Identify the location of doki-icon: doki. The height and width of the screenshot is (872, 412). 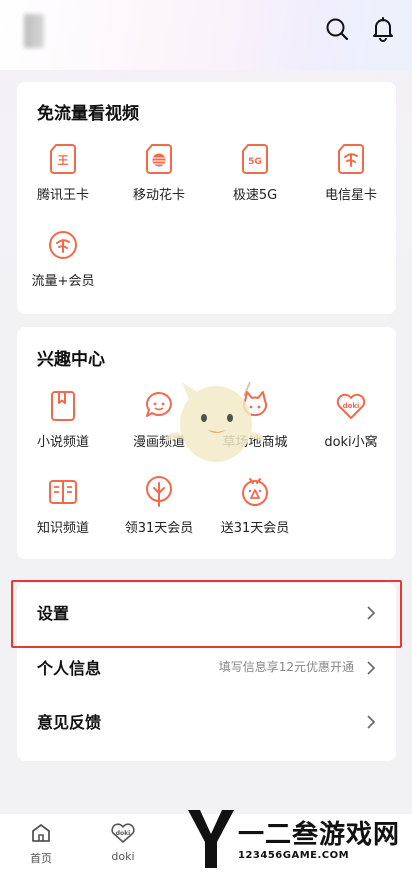
(123, 833).